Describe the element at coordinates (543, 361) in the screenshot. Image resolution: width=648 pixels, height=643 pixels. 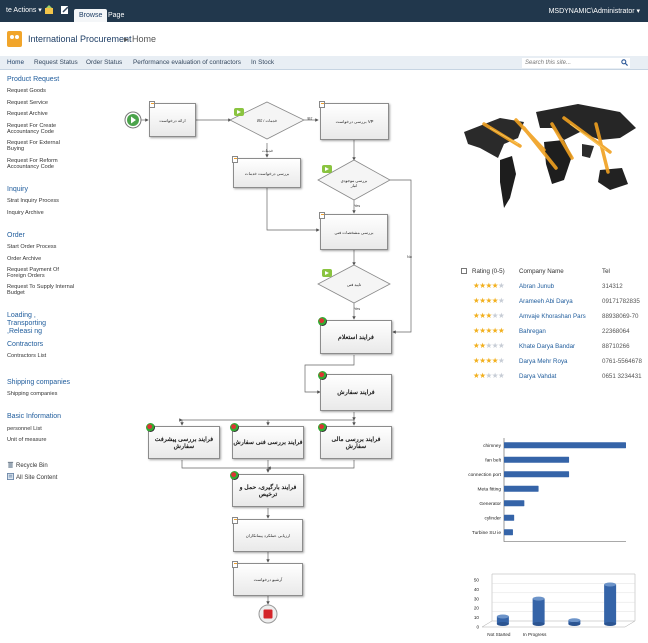
I see `company-name-link: Darya Mehr Roya` at that location.